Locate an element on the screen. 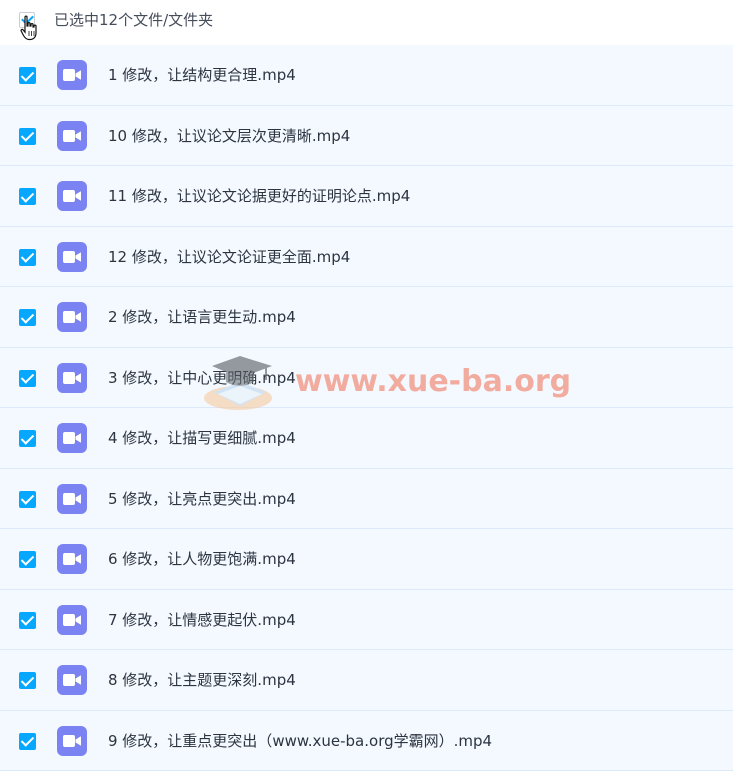 The width and height of the screenshot is (733, 775). file-row: 7 修改，让情感更起伏.mp4 is located at coordinates (366, 619).